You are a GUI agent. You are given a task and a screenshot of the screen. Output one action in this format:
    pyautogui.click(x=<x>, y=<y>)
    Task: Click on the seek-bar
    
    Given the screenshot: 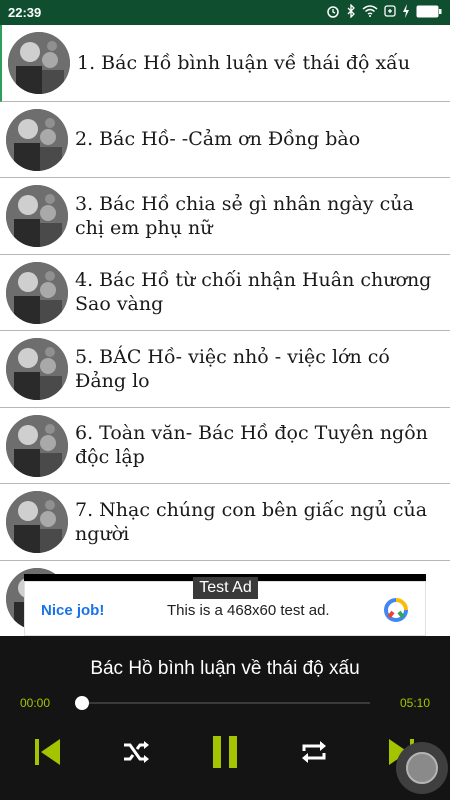 What is the action you would take?
    pyautogui.click(x=225, y=703)
    